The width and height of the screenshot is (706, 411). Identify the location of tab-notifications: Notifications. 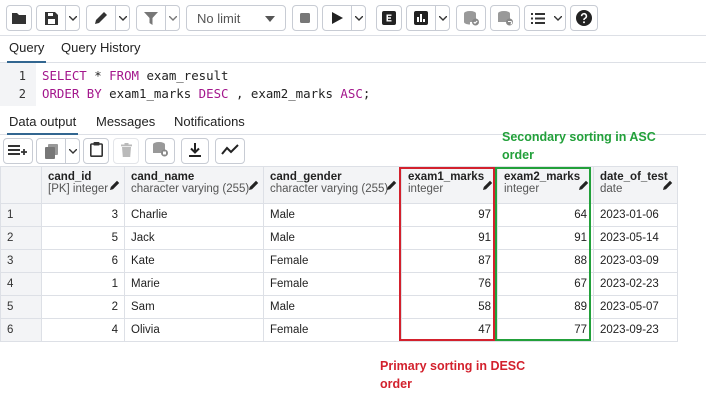
(209, 121).